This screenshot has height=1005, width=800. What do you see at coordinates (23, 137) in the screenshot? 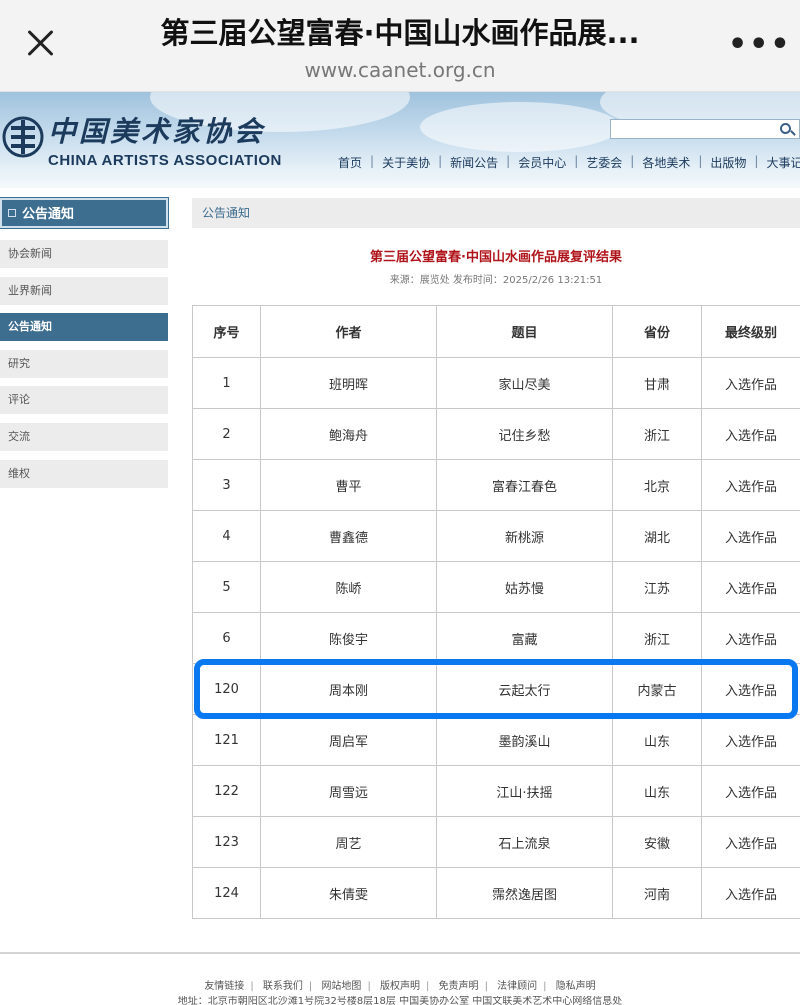
I see `logo-icon` at bounding box center [23, 137].